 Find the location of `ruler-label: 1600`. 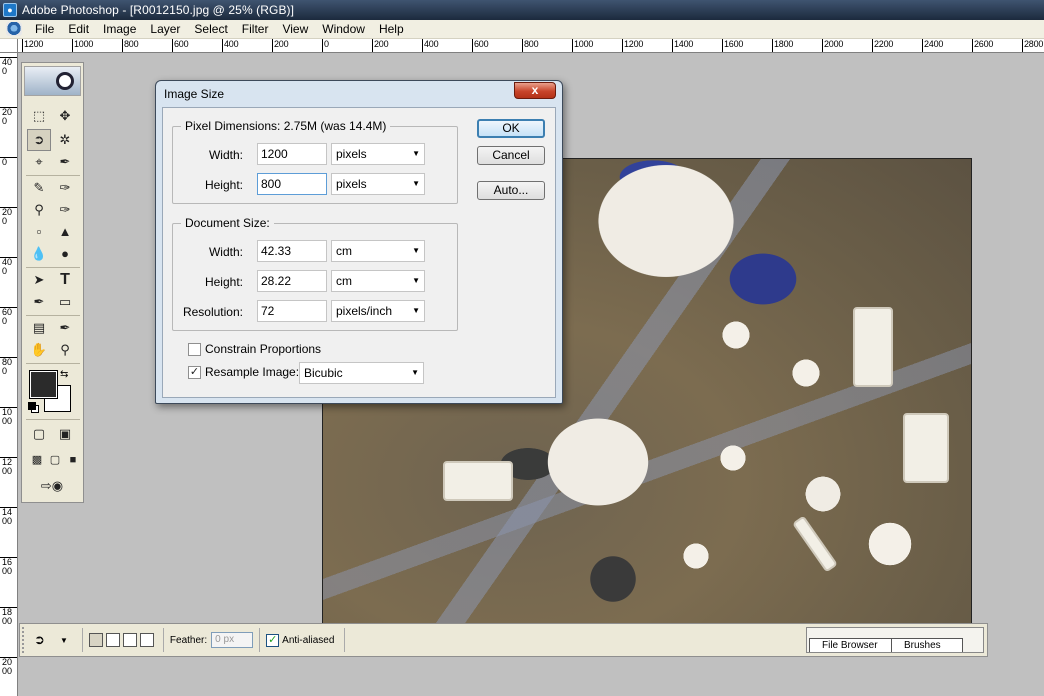

ruler-label: 1600 is located at coordinates (8, 566).